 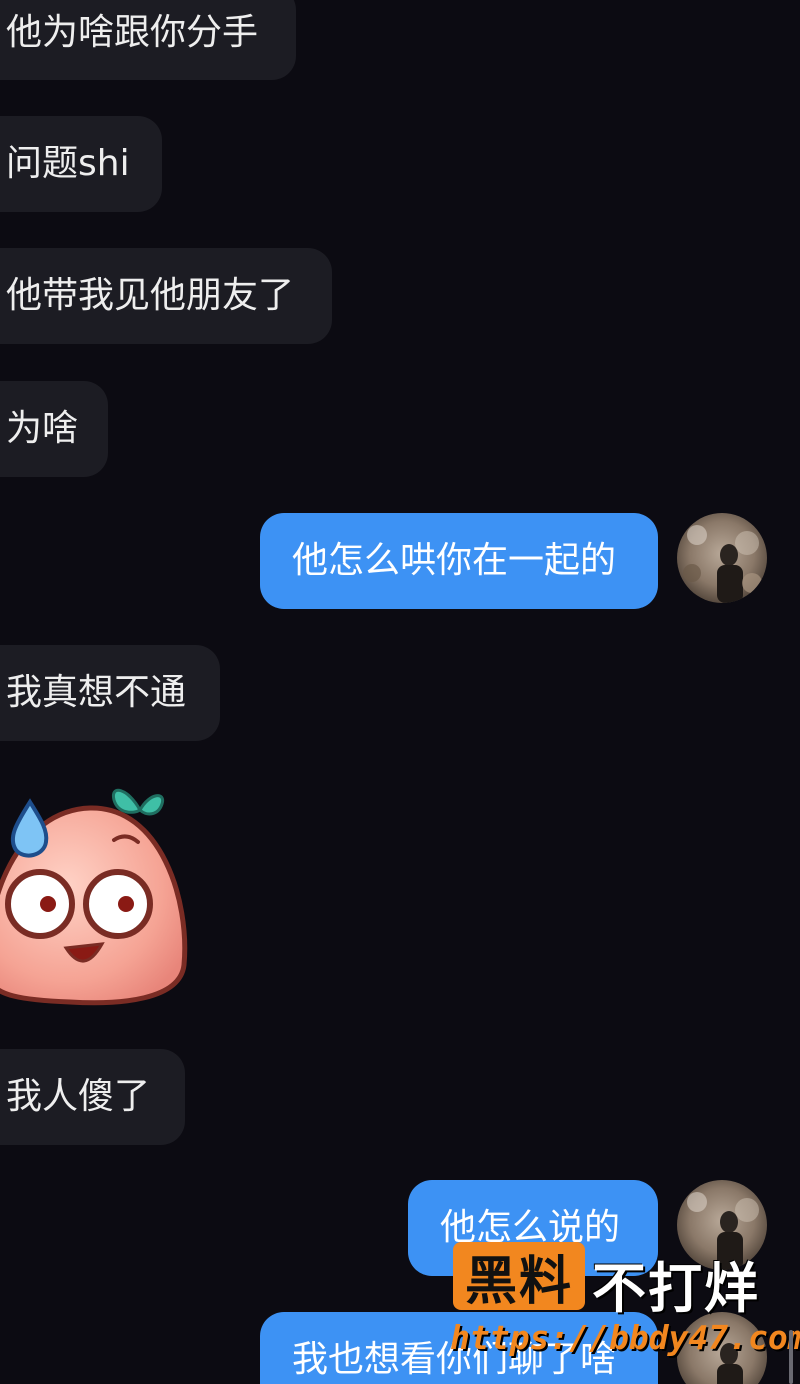 I want to click on message-bubble-incoming: 为啥, so click(x=54, y=429).